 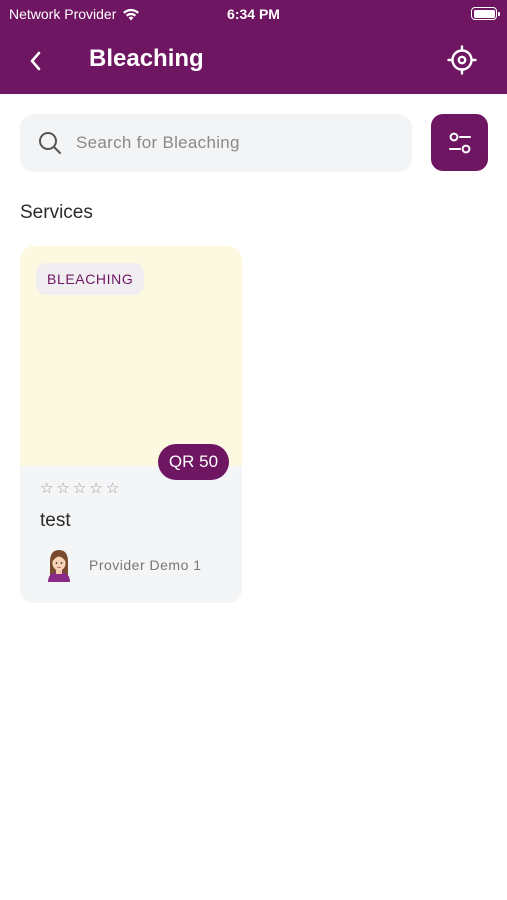 I want to click on provider-avatar, so click(x=59, y=566).